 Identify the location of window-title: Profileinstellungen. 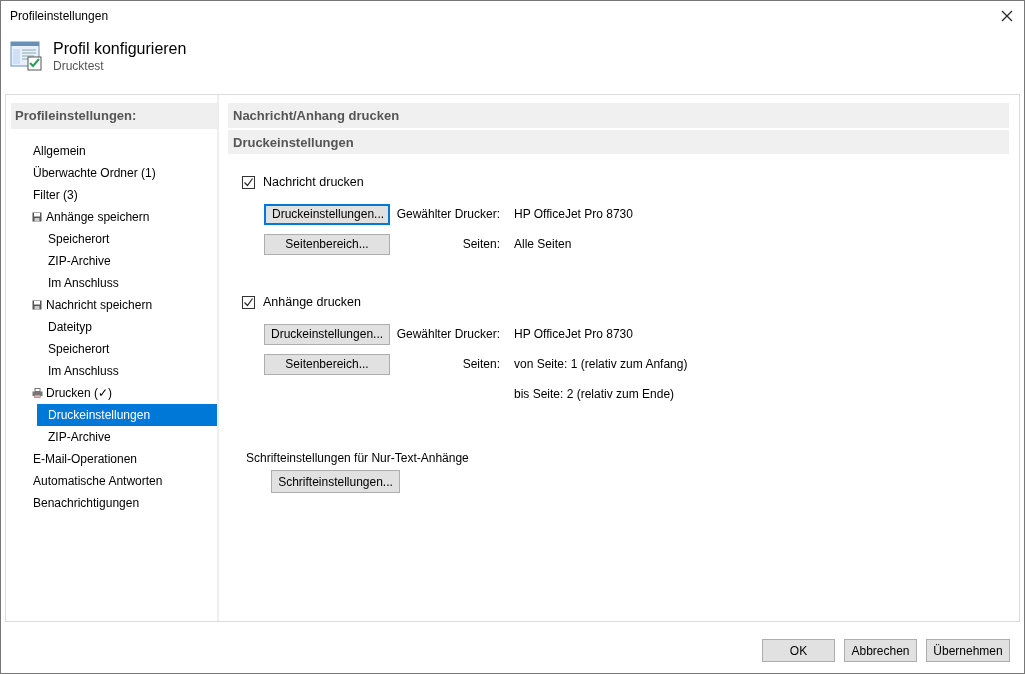
(59, 16).